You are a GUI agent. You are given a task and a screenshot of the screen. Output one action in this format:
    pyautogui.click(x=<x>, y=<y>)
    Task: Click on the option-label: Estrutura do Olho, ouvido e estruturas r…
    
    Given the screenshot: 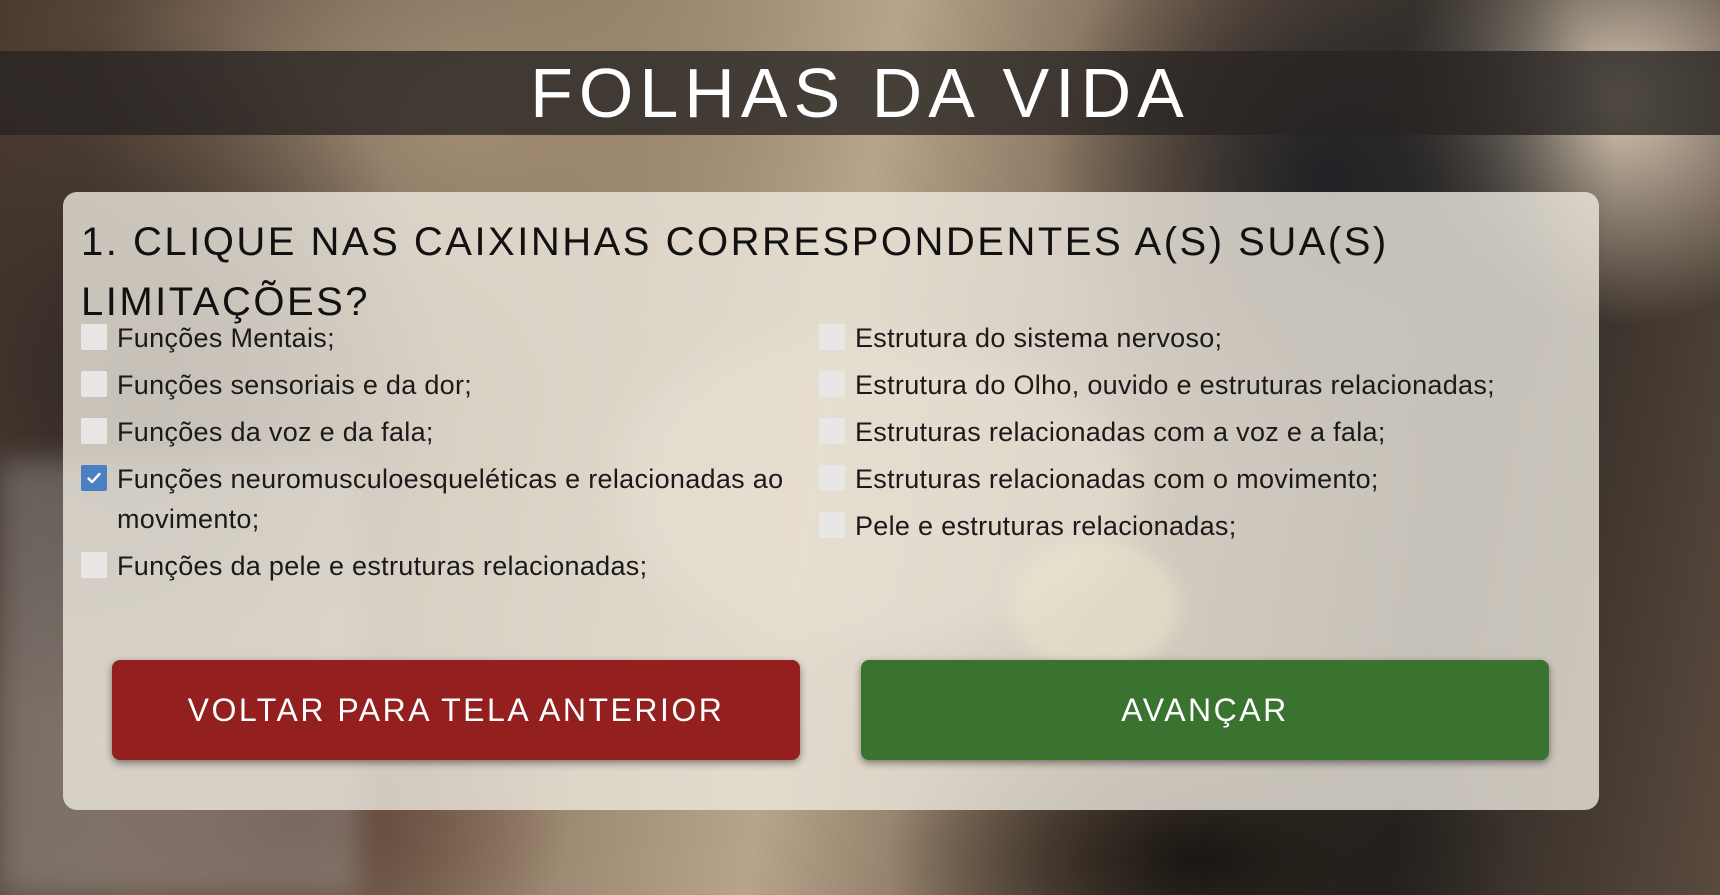 What is the action you would take?
    pyautogui.click(x=1175, y=385)
    